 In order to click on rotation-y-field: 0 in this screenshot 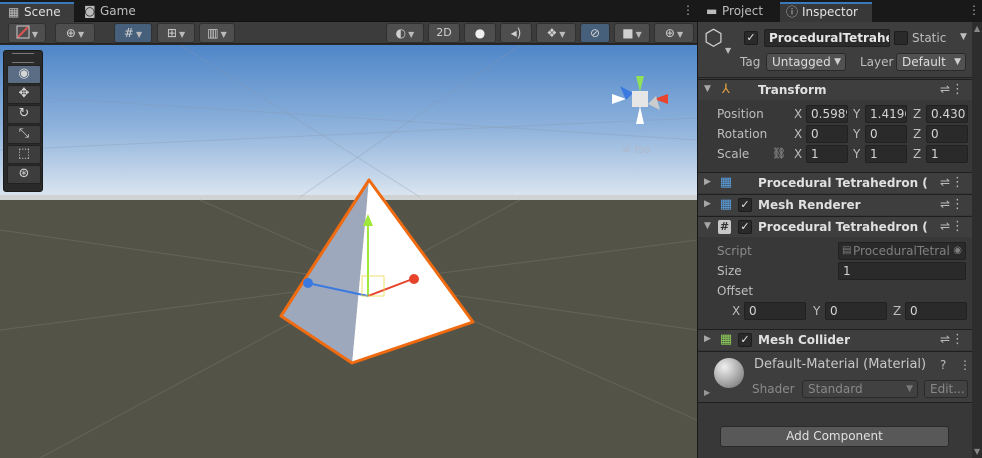, I will do `click(886, 134)`.